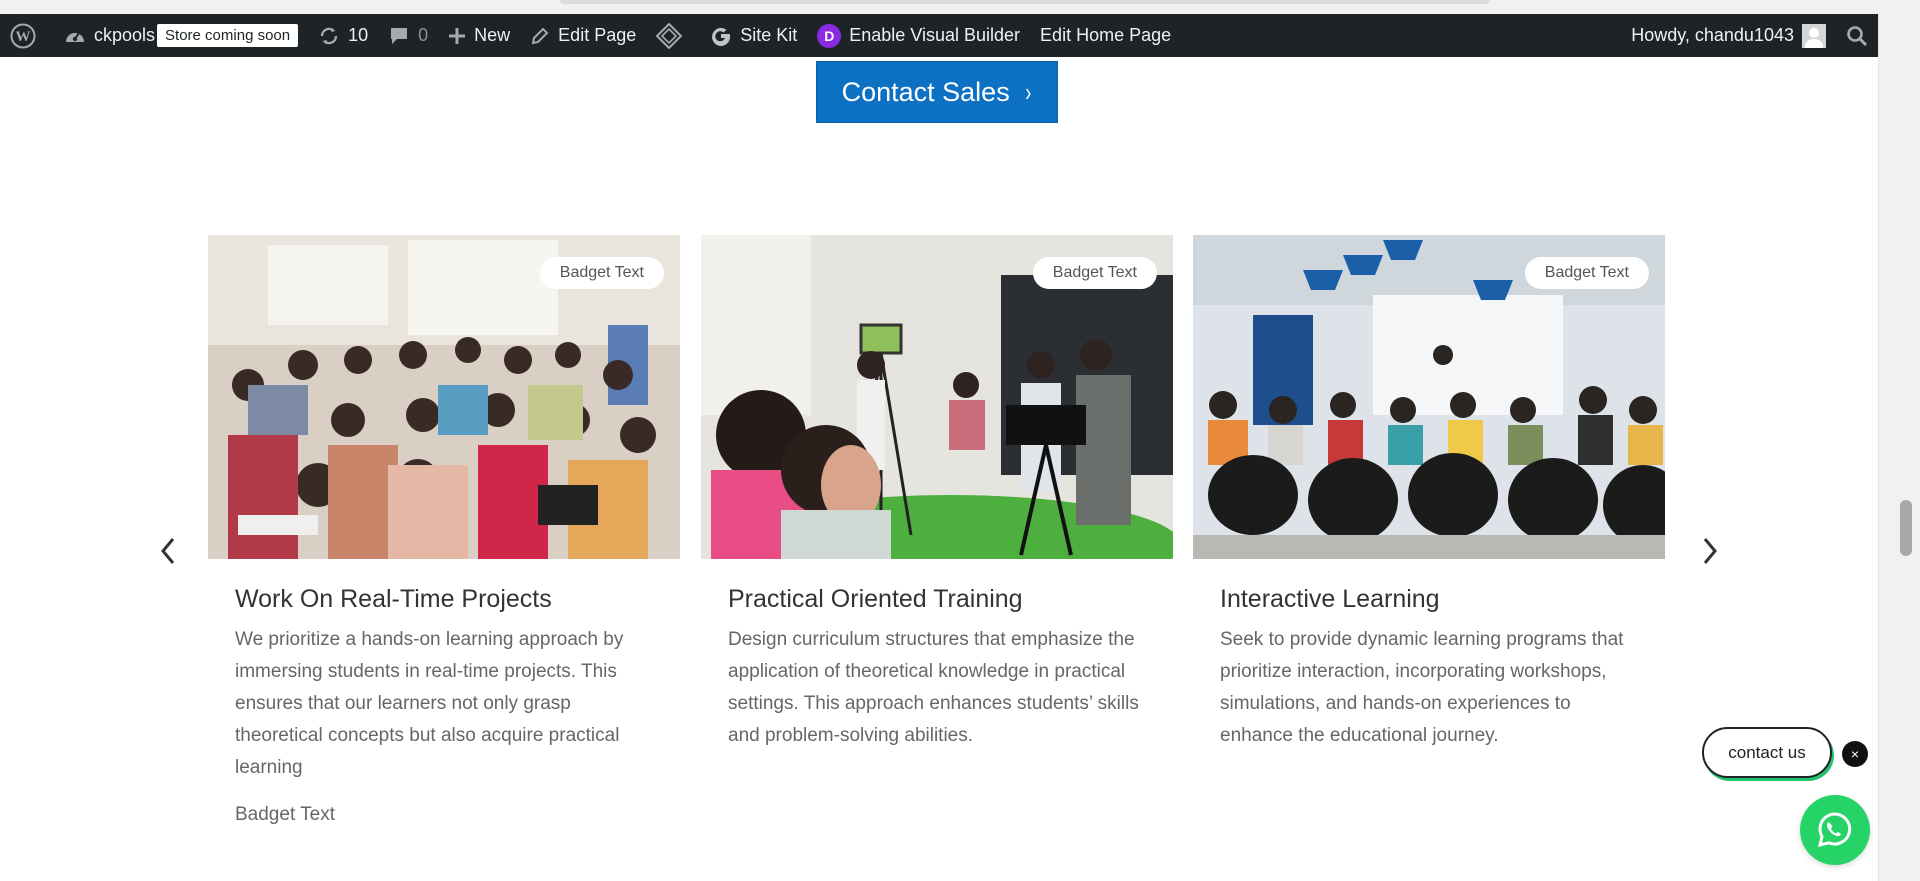 The width and height of the screenshot is (1920, 881). What do you see at coordinates (228, 35) in the screenshot?
I see `store-status-badge: Store coming soon` at bounding box center [228, 35].